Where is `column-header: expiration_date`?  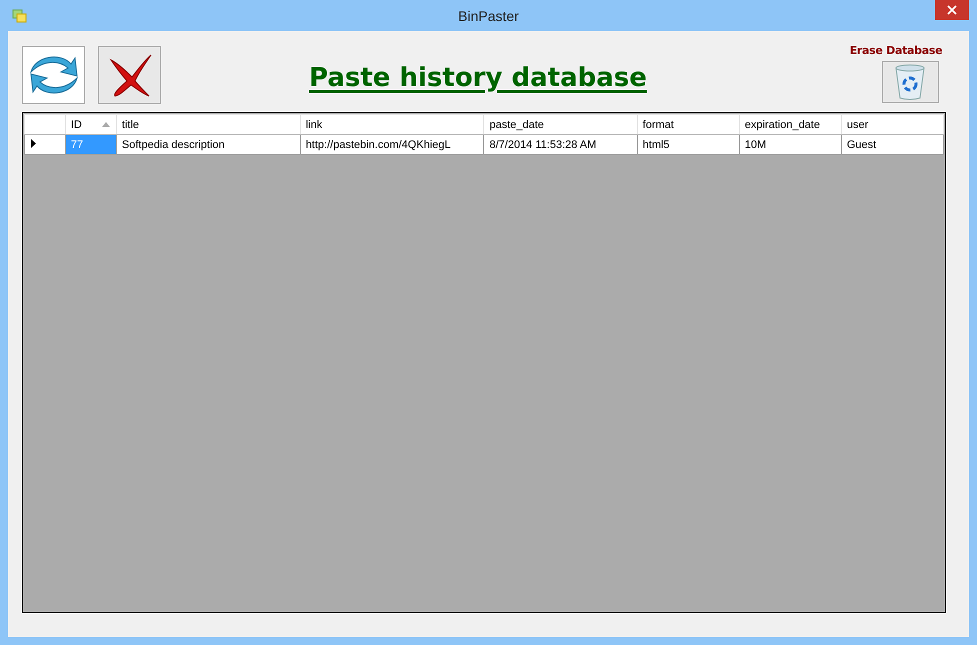 column-header: expiration_date is located at coordinates (790, 124).